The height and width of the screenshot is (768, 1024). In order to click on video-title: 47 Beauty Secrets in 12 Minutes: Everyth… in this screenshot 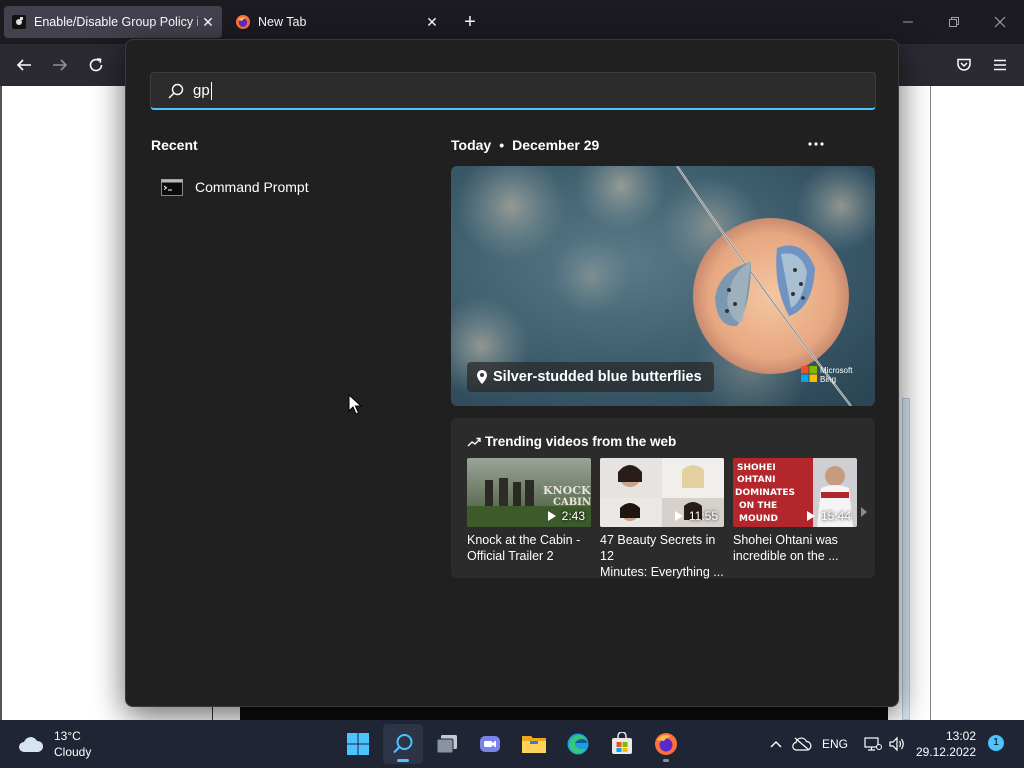, I will do `click(662, 556)`.